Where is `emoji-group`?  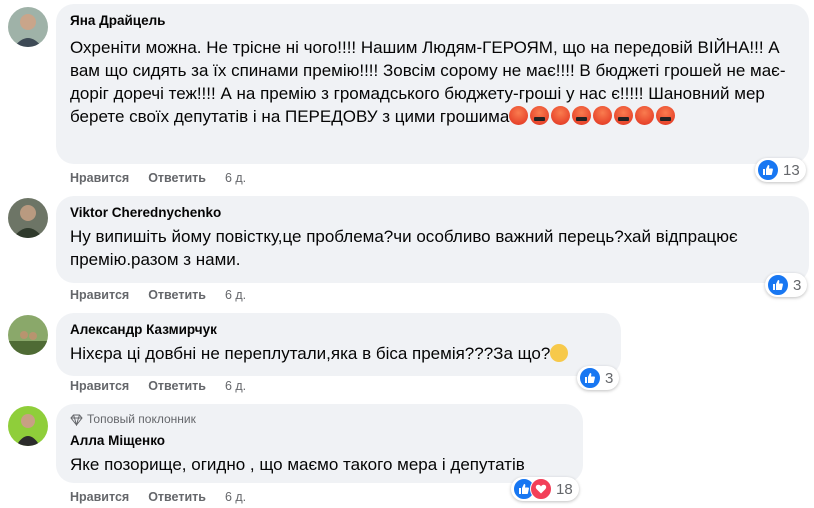 emoji-group is located at coordinates (593, 116).